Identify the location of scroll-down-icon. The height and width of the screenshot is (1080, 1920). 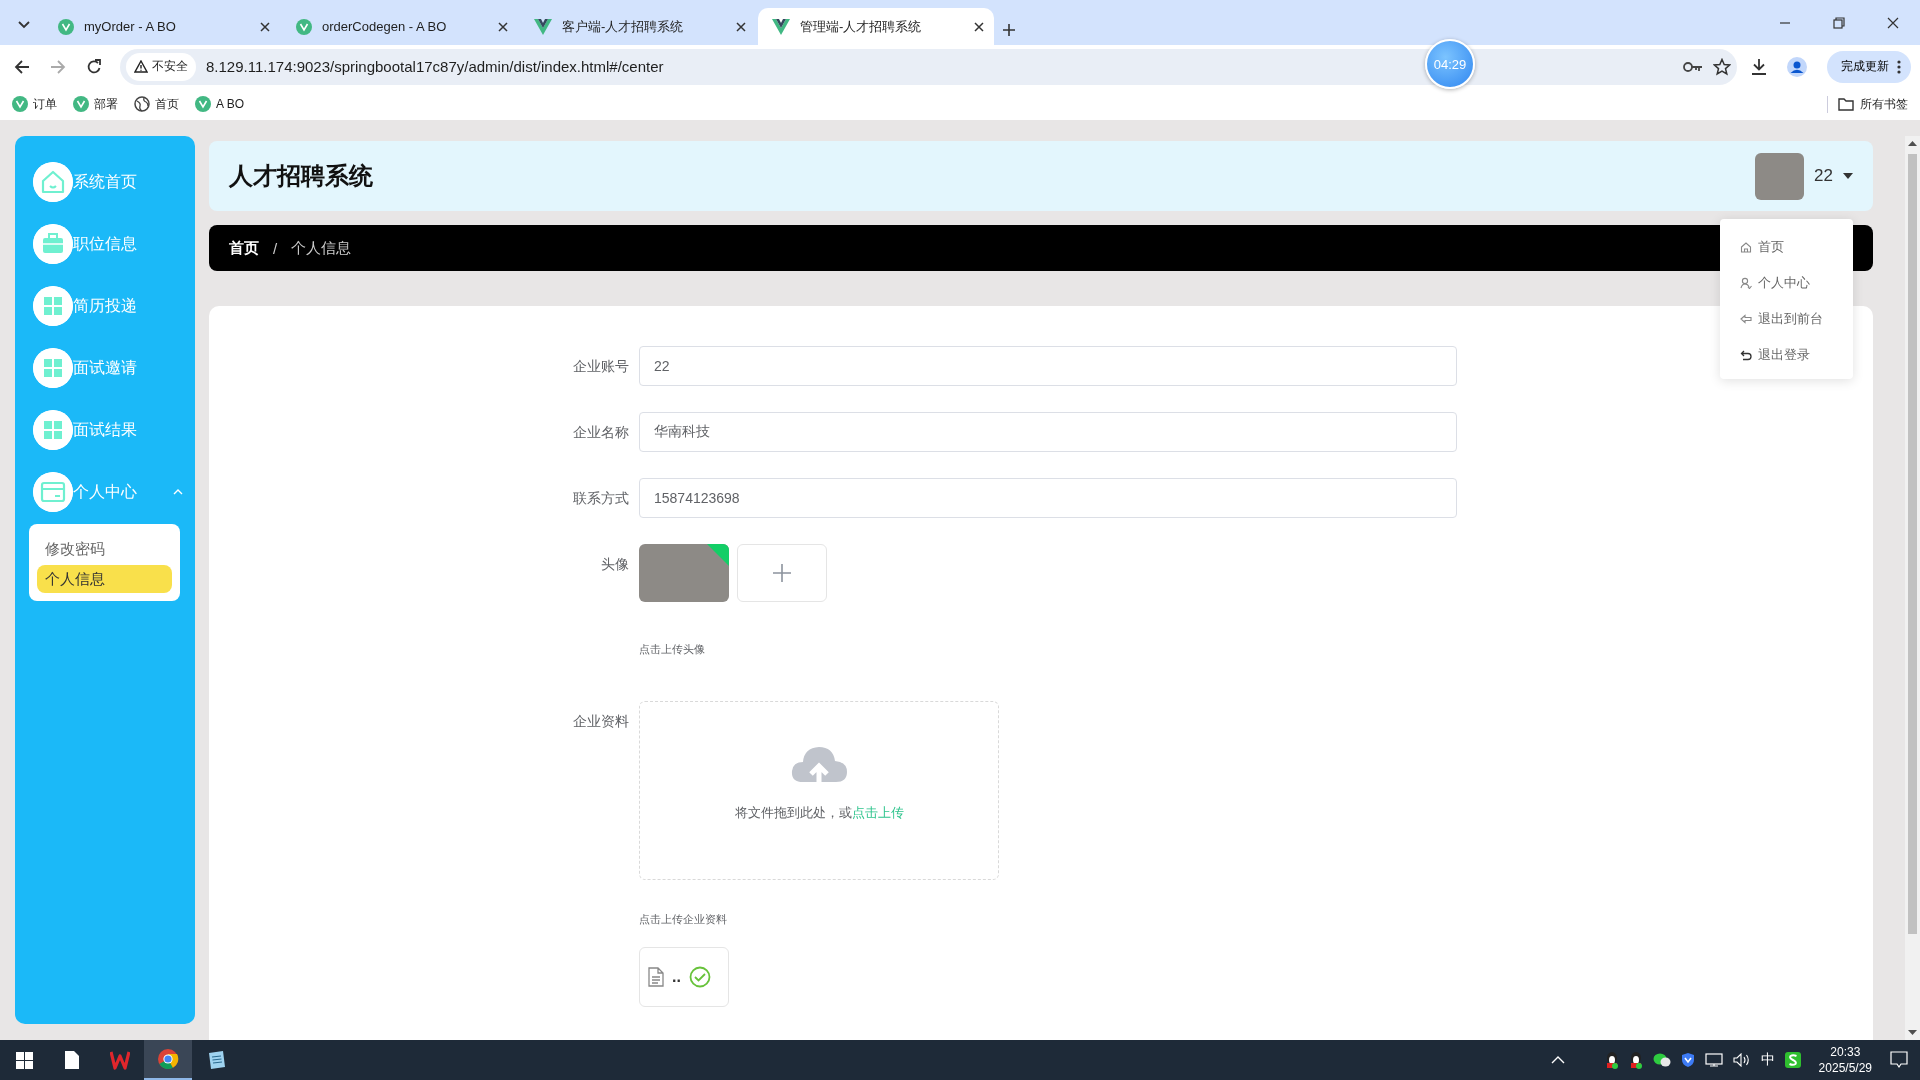
(1912, 1032).